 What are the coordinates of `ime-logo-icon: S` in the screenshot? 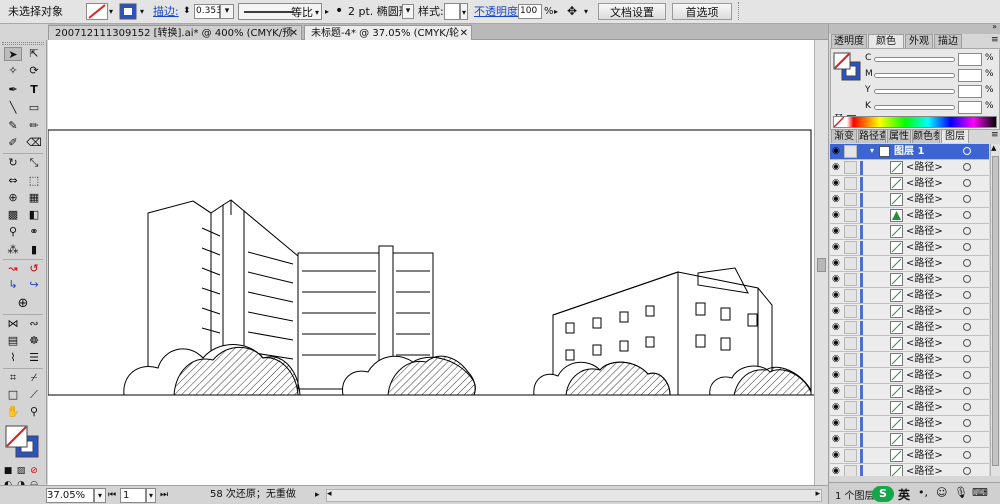 It's located at (883, 494).